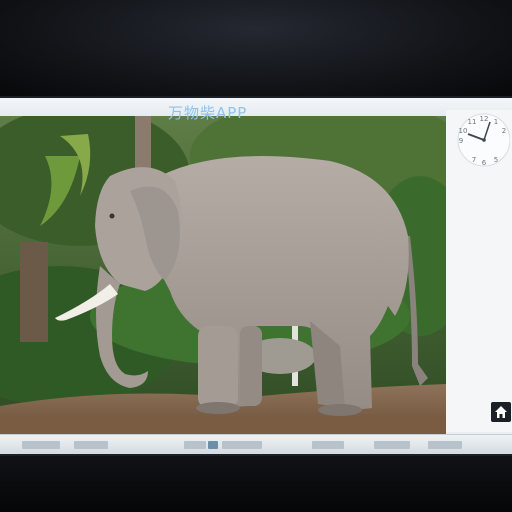 This screenshot has width=512, height=512. Describe the element at coordinates (496, 160) in the screenshot. I see `clock-numeral: 5` at that location.